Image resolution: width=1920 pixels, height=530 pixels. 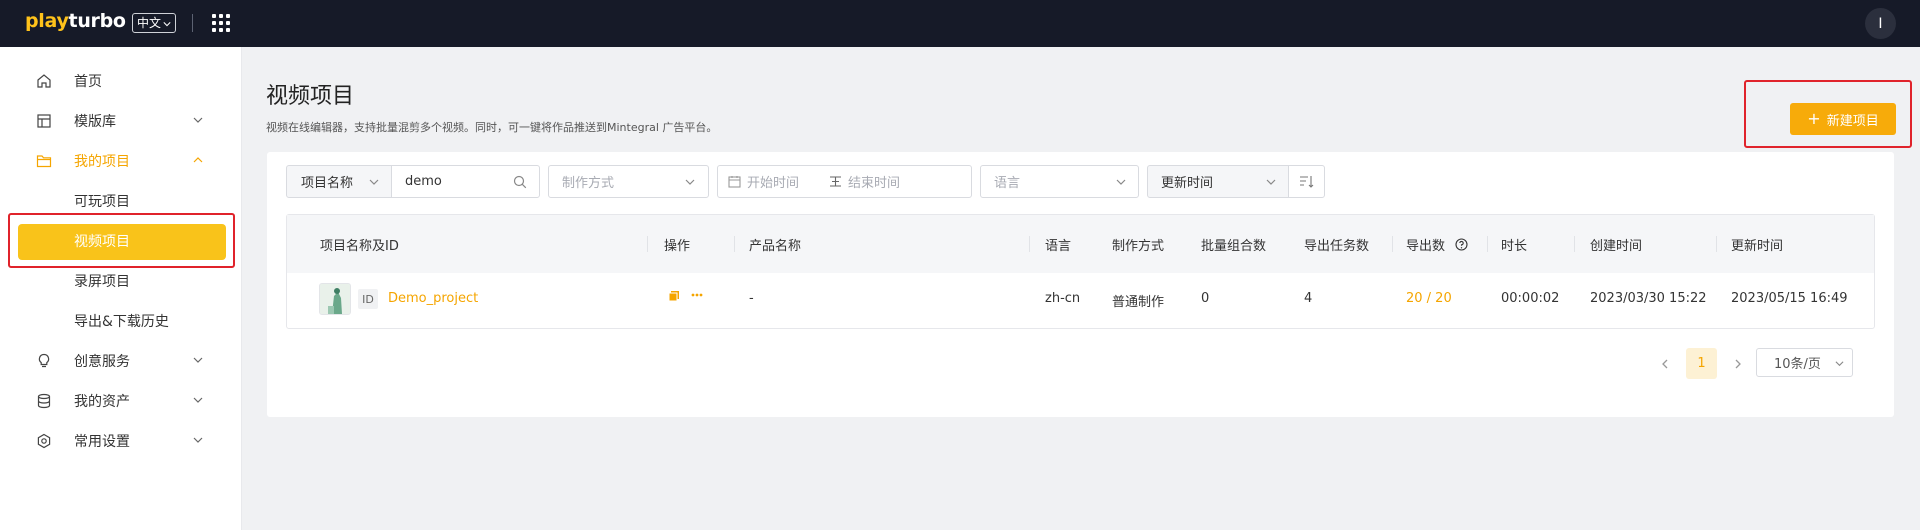 I want to click on language-select: 语言, so click(x=1059, y=181).